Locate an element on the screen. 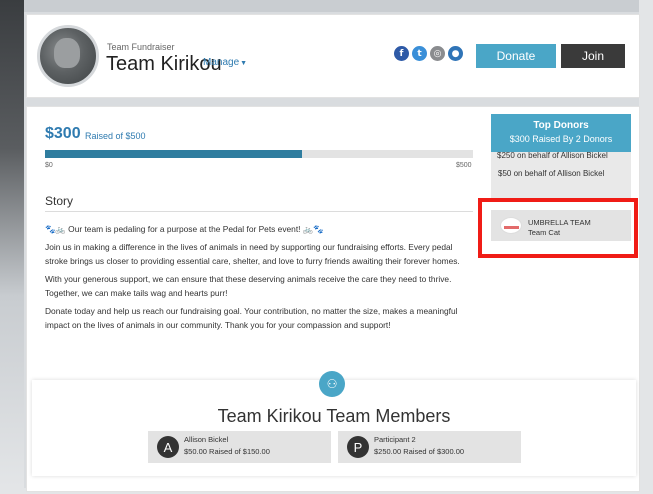 This screenshot has height=494, width=653. progress-min-label: $0 is located at coordinates (49, 165).